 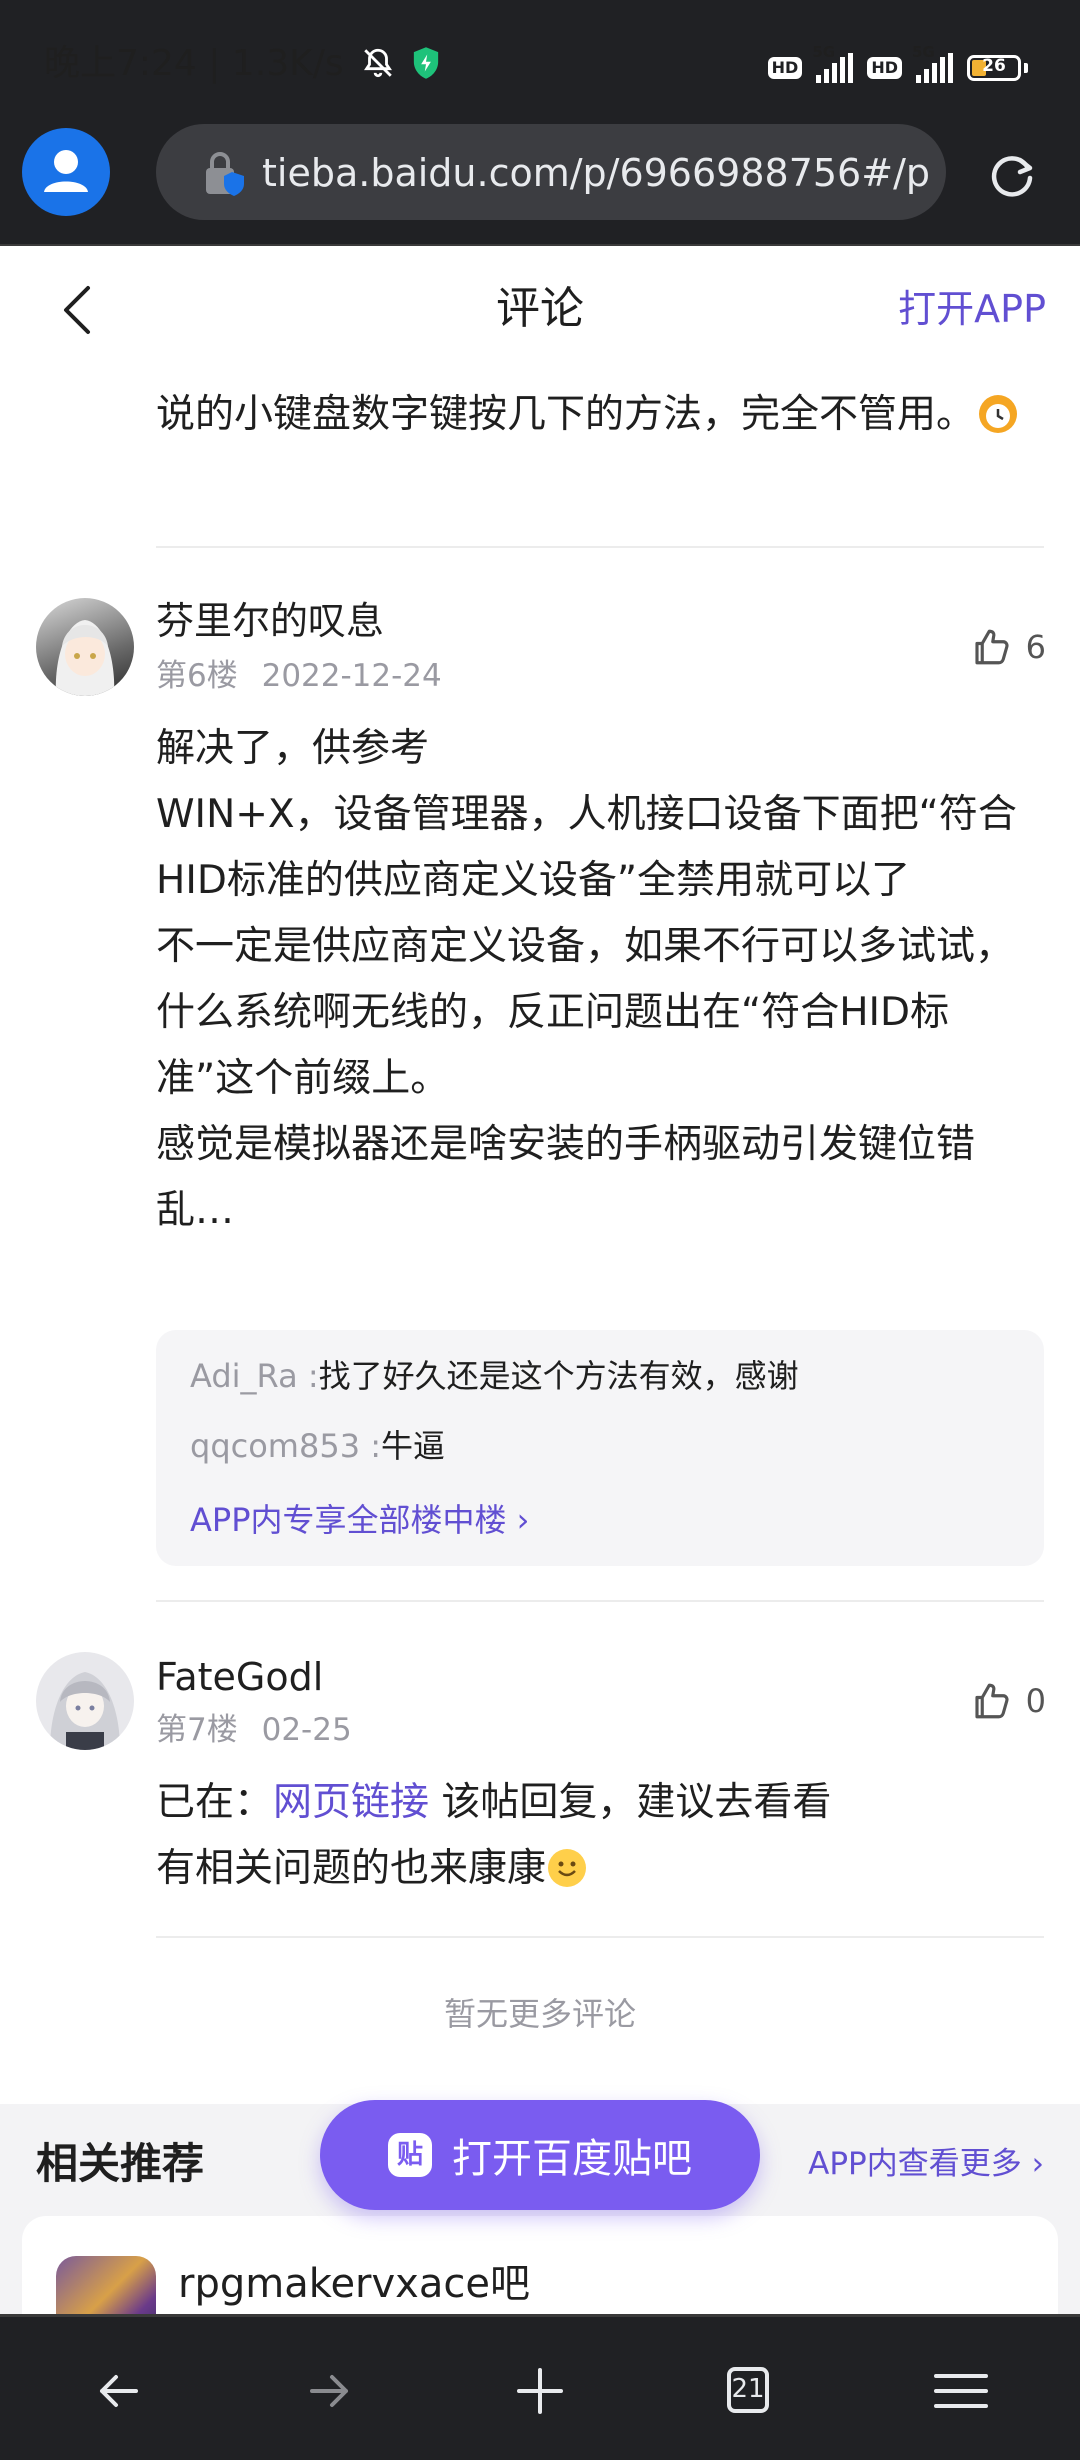 I want to click on sub-reply: Adi_Ra :找了好久还是这个方法有效，感谢, so click(x=494, y=1376).